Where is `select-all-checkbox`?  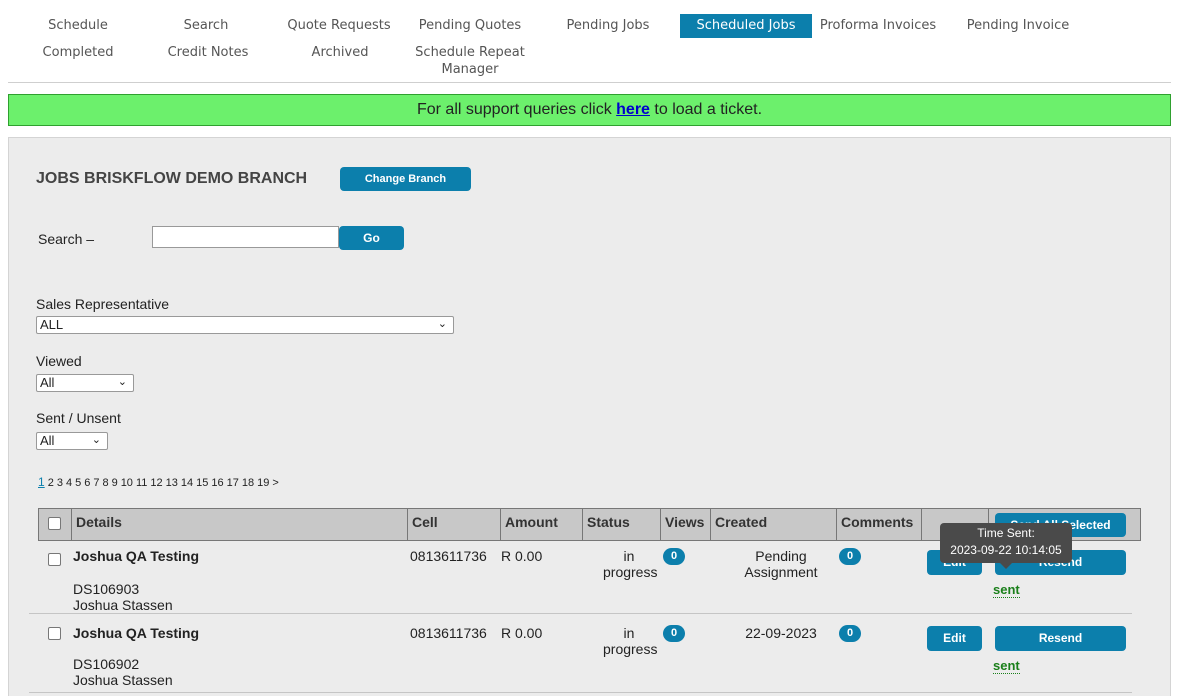 select-all-checkbox is located at coordinates (54, 523).